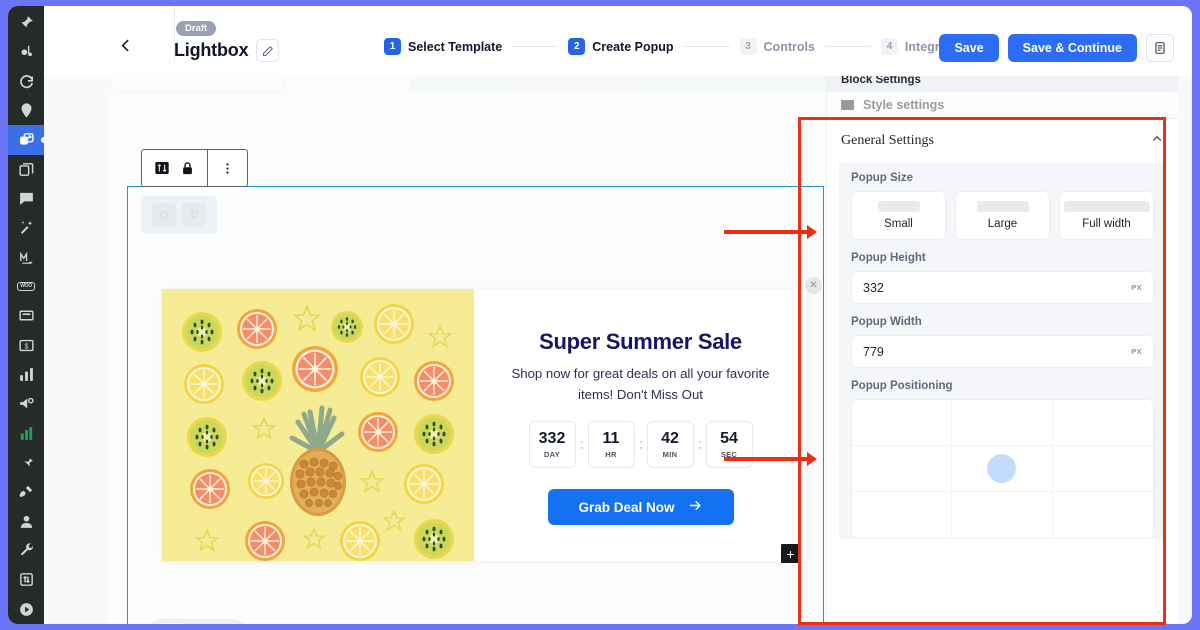 This screenshot has height=630, width=1200. Describe the element at coordinates (1136, 351) in the screenshot. I see `popup-width-unit: PX` at that location.